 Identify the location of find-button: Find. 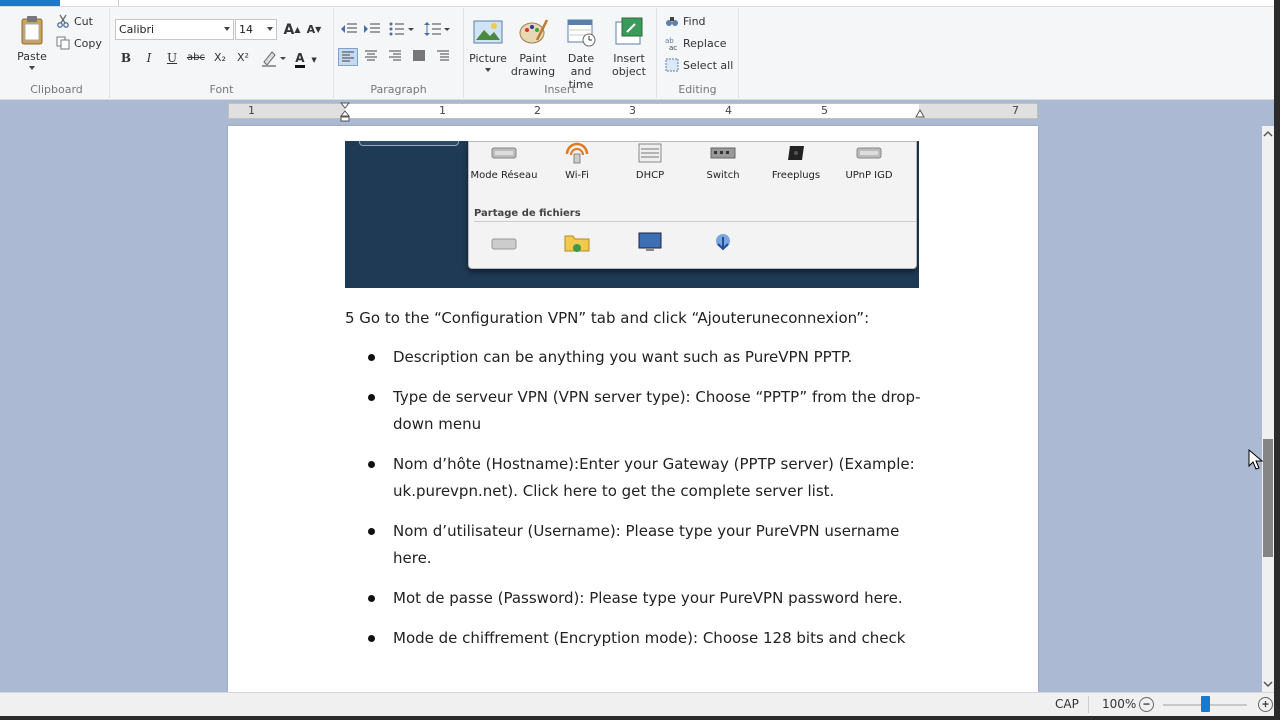
(685, 21).